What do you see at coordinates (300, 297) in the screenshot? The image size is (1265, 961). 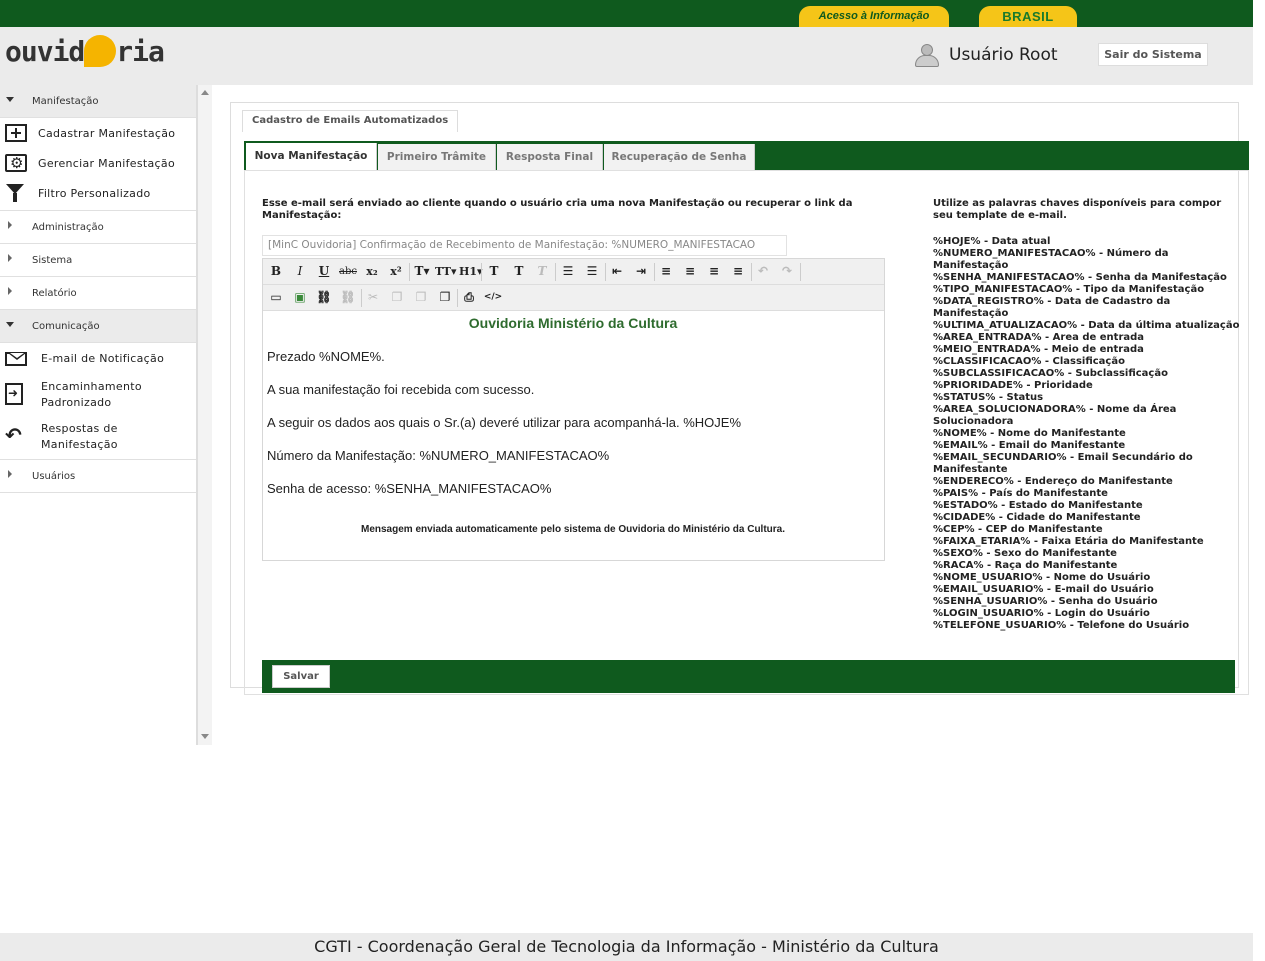 I see `image-icon: ▣` at bounding box center [300, 297].